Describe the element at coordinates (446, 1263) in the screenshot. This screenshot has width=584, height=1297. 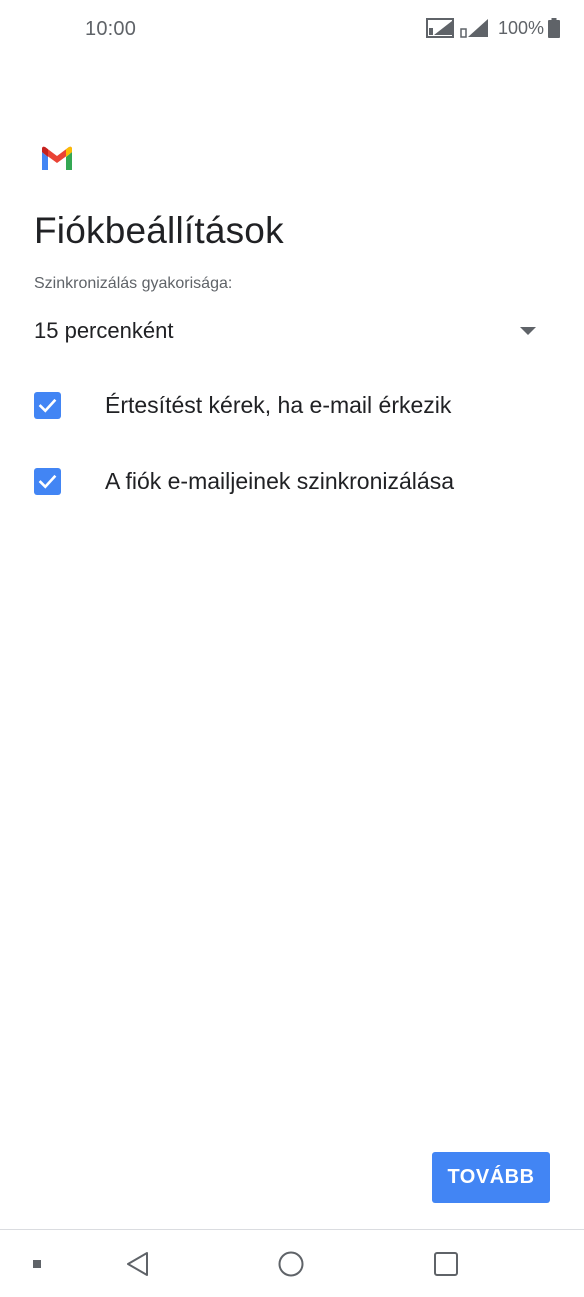
I see `recent-apps-icon` at that location.